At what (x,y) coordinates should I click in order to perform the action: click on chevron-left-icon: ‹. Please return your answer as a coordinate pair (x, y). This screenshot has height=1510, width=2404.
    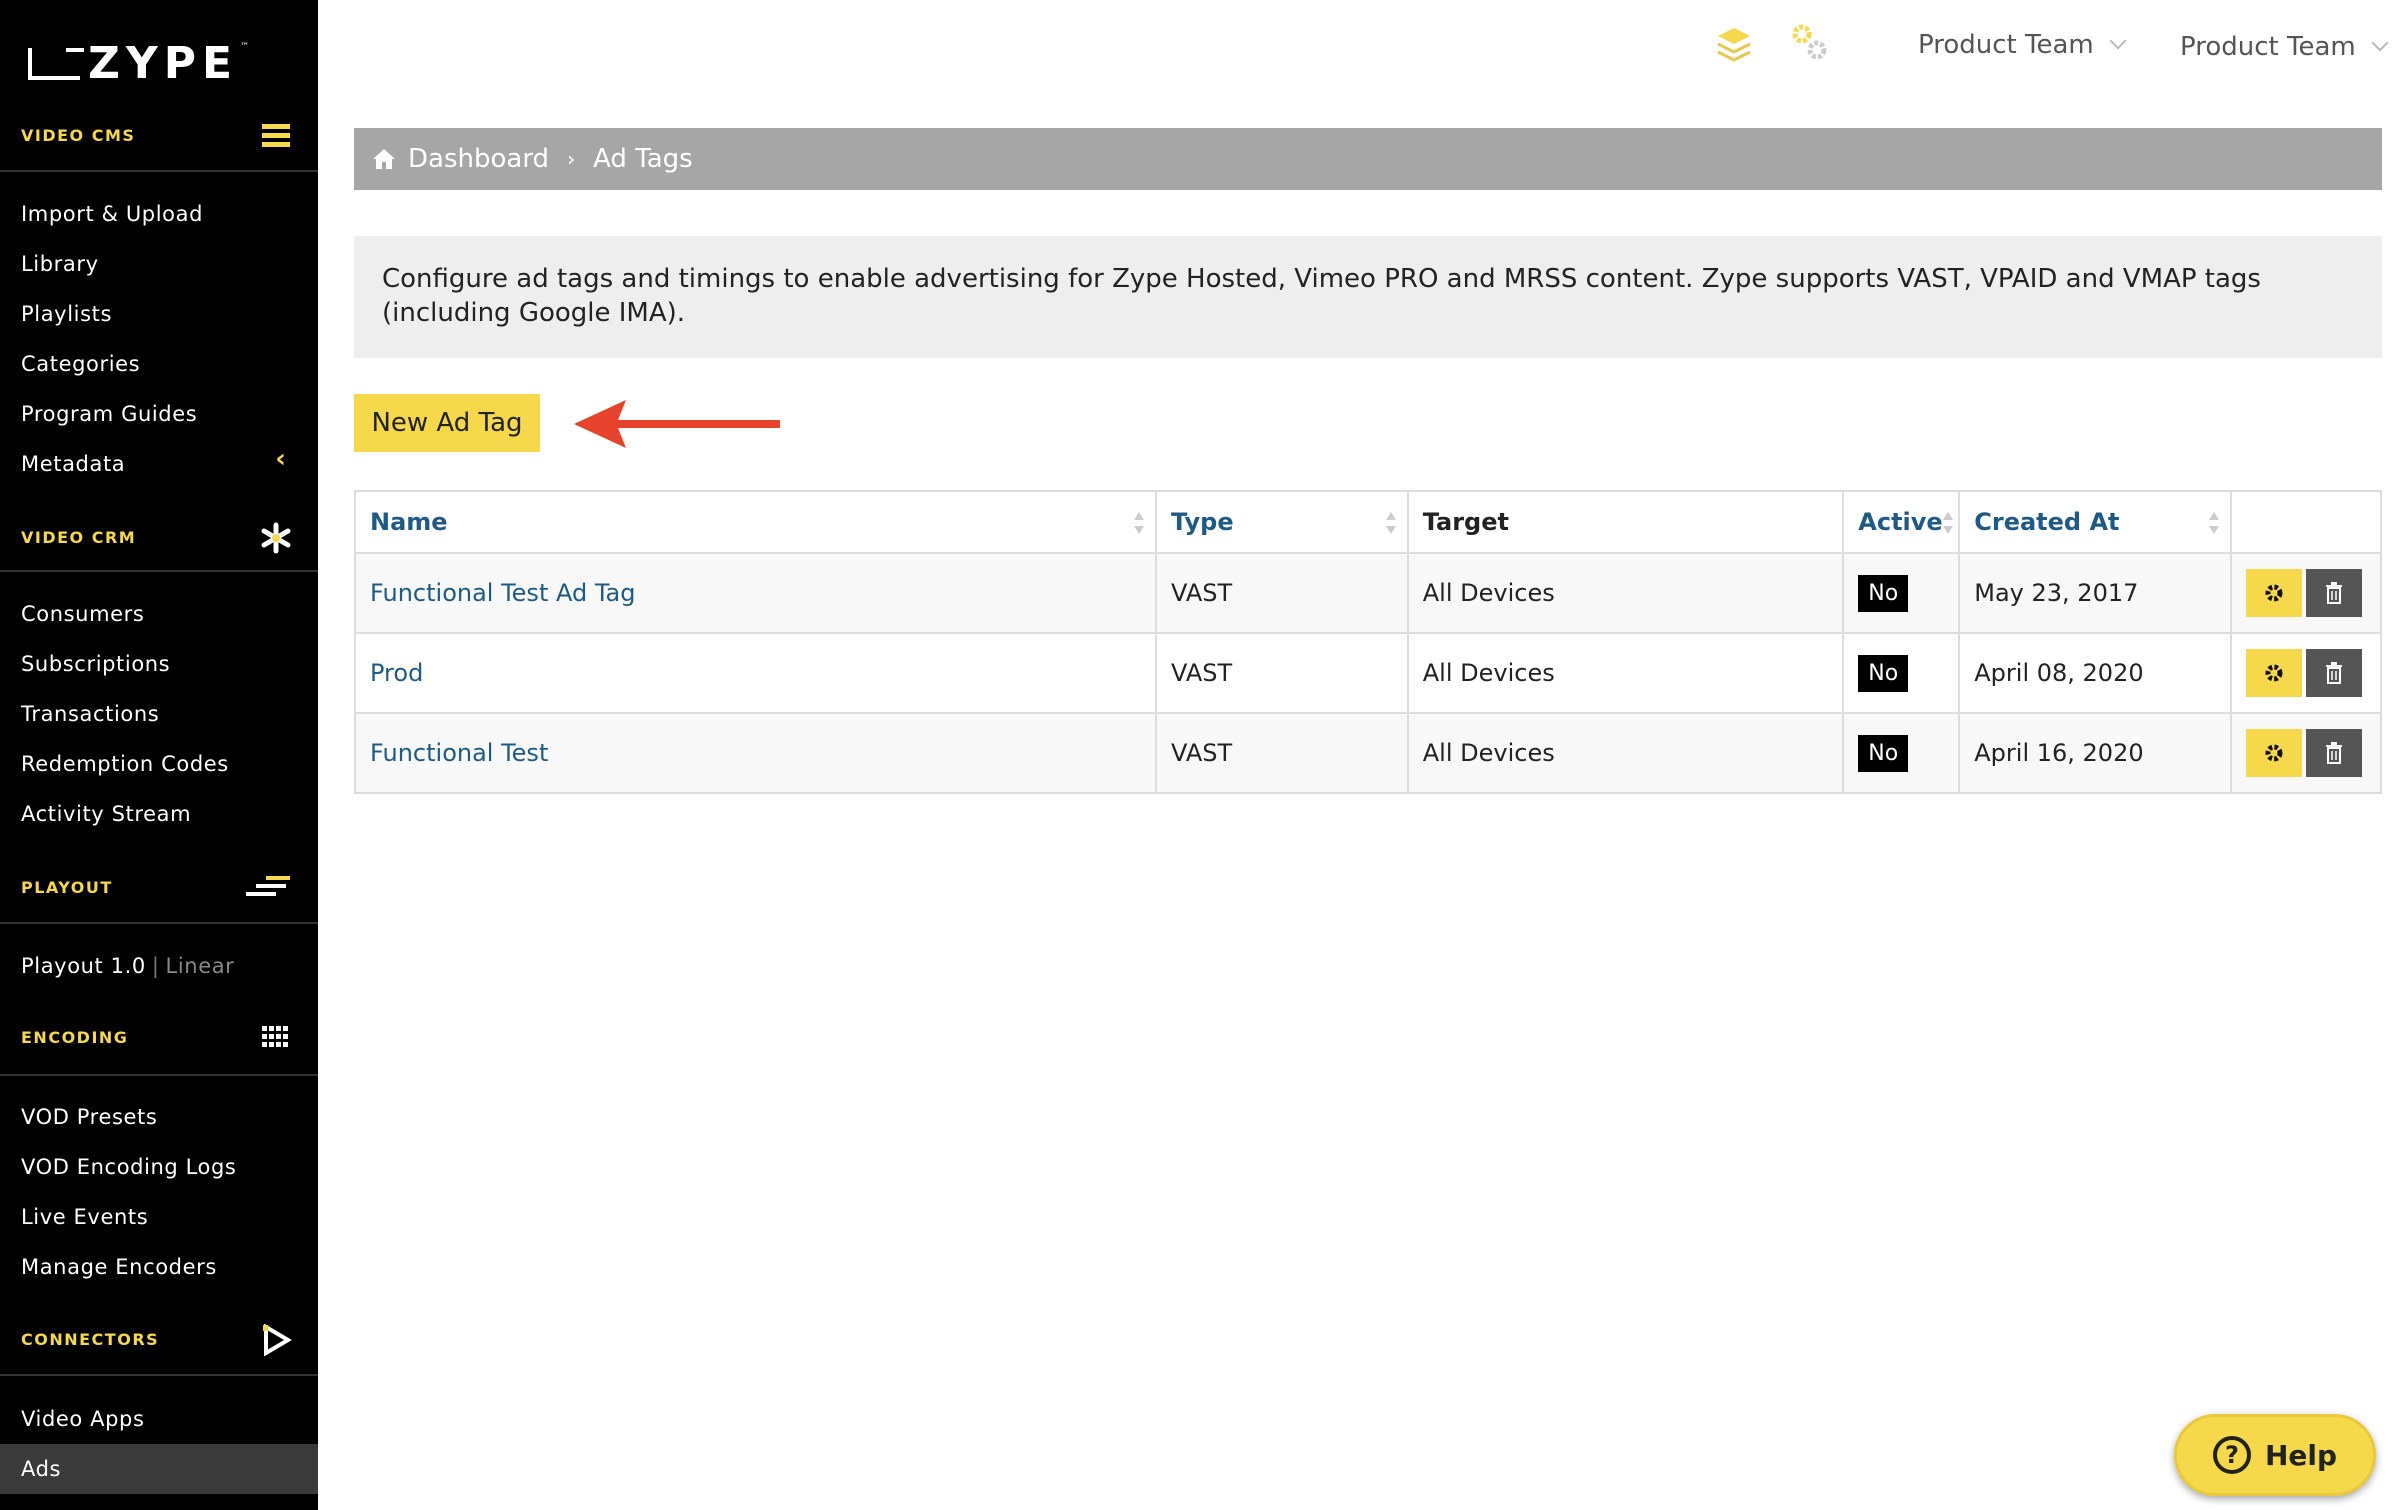
    Looking at the image, I should click on (280, 459).